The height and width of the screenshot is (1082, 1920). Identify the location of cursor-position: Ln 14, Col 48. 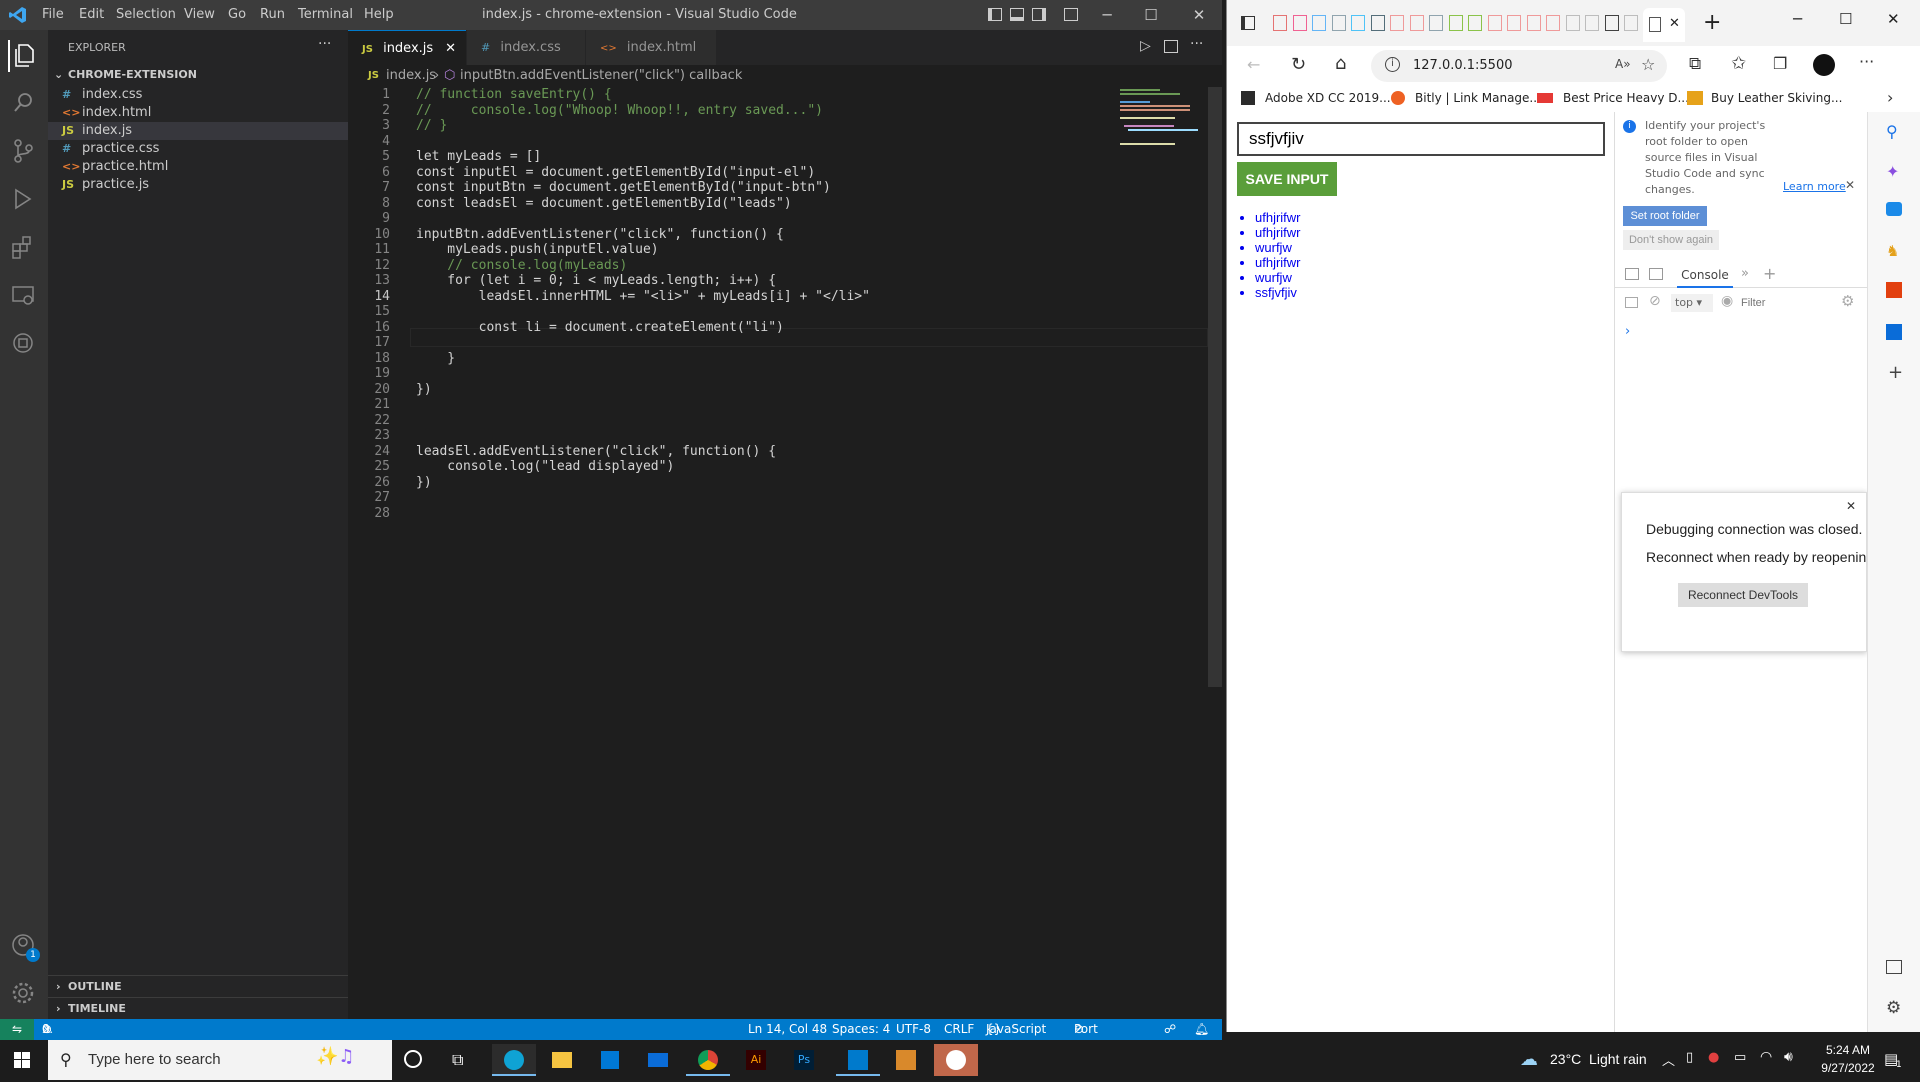
(787, 1029).